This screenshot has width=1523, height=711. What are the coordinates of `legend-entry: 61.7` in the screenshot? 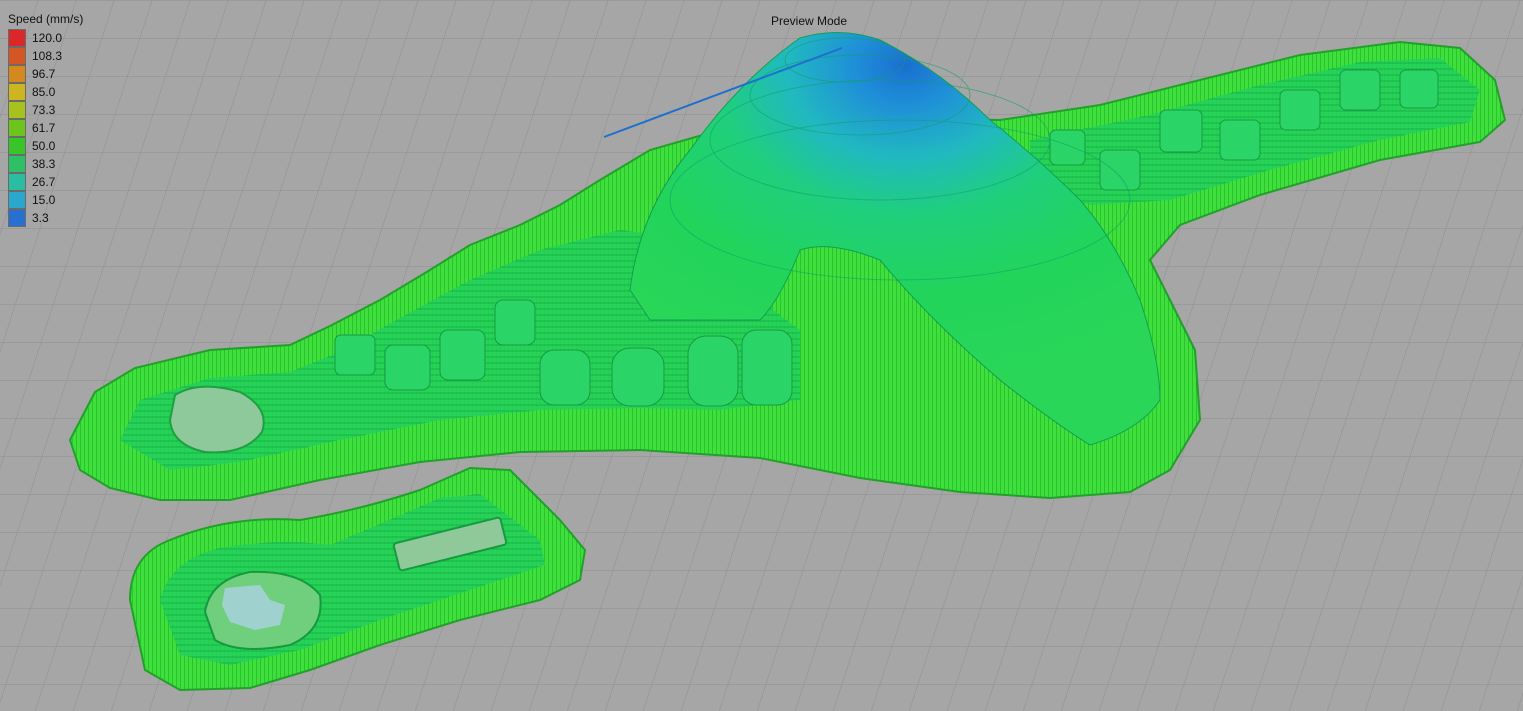 It's located at (45, 128).